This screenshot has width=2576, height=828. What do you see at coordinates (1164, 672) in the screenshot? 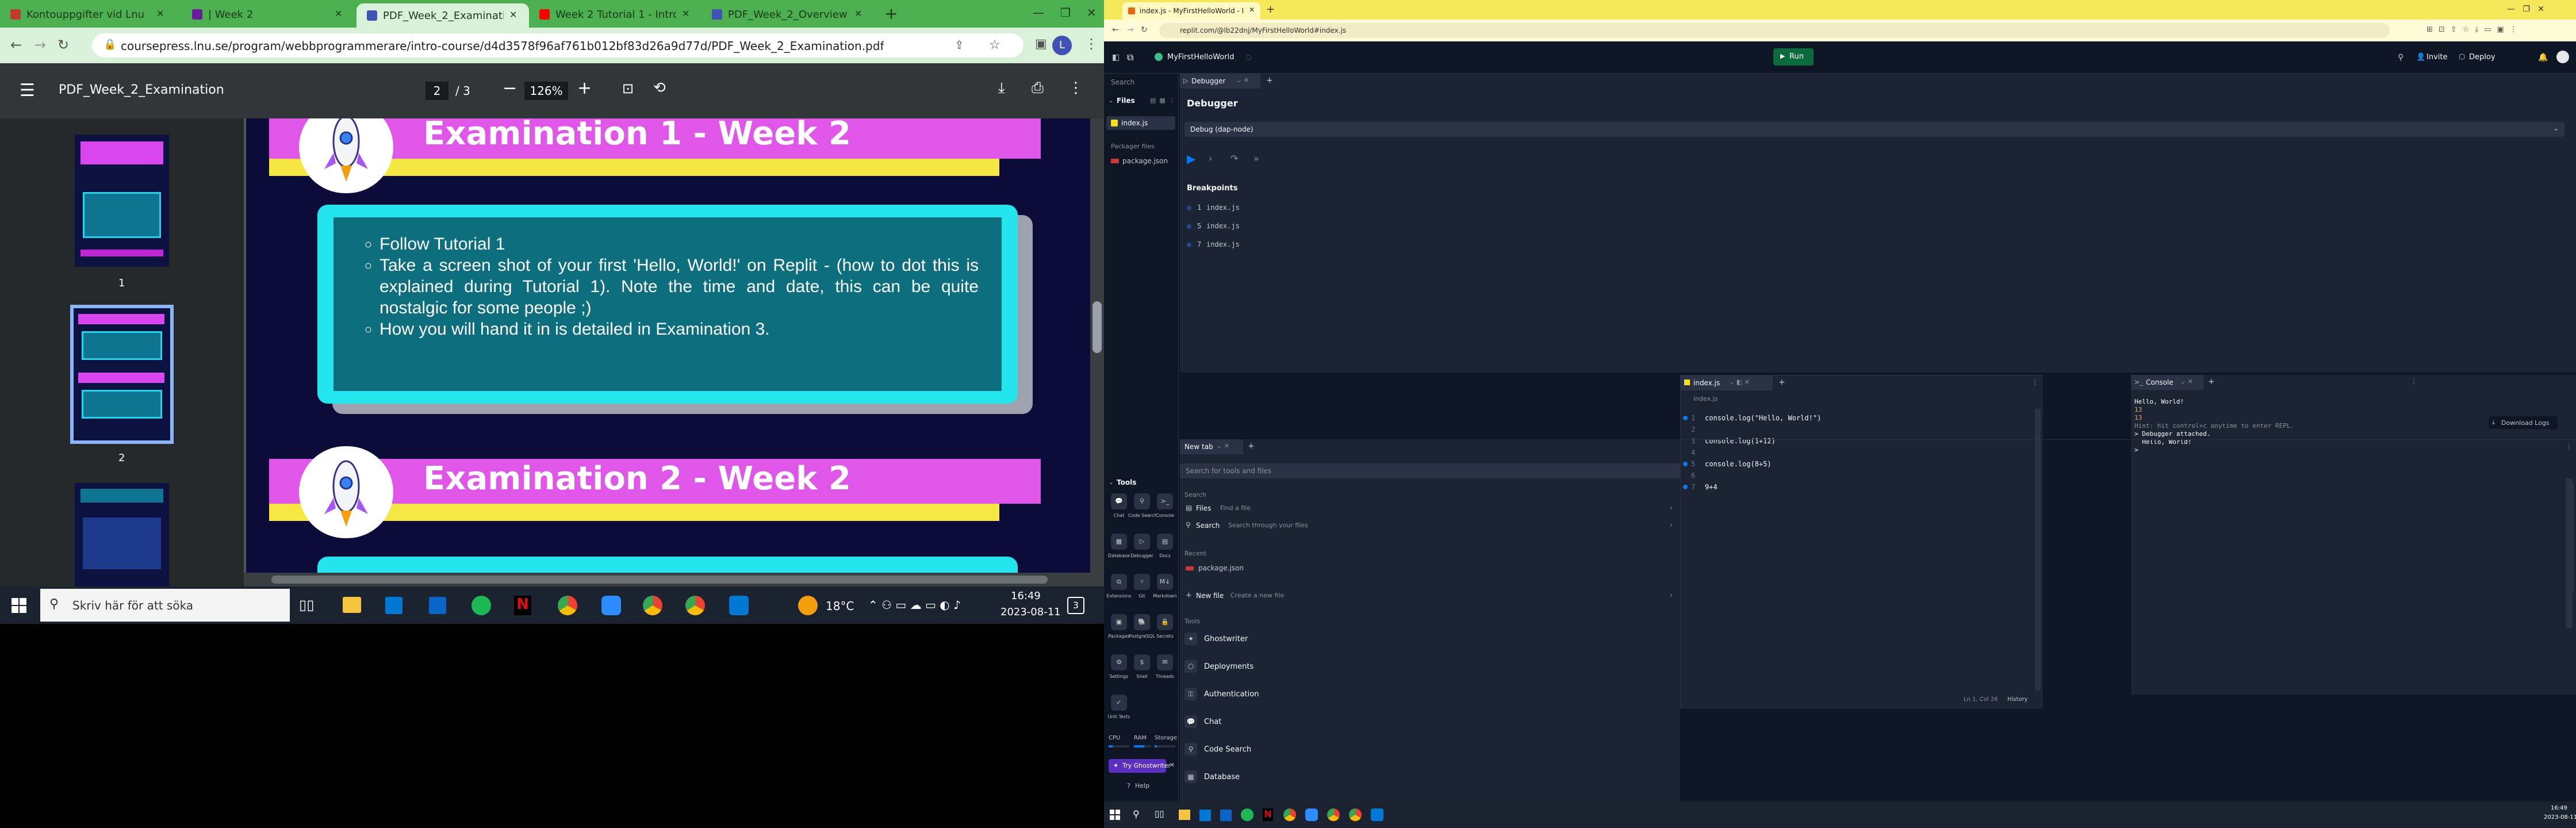
I see `tool-grid-item: ✉ Threads` at bounding box center [1164, 672].